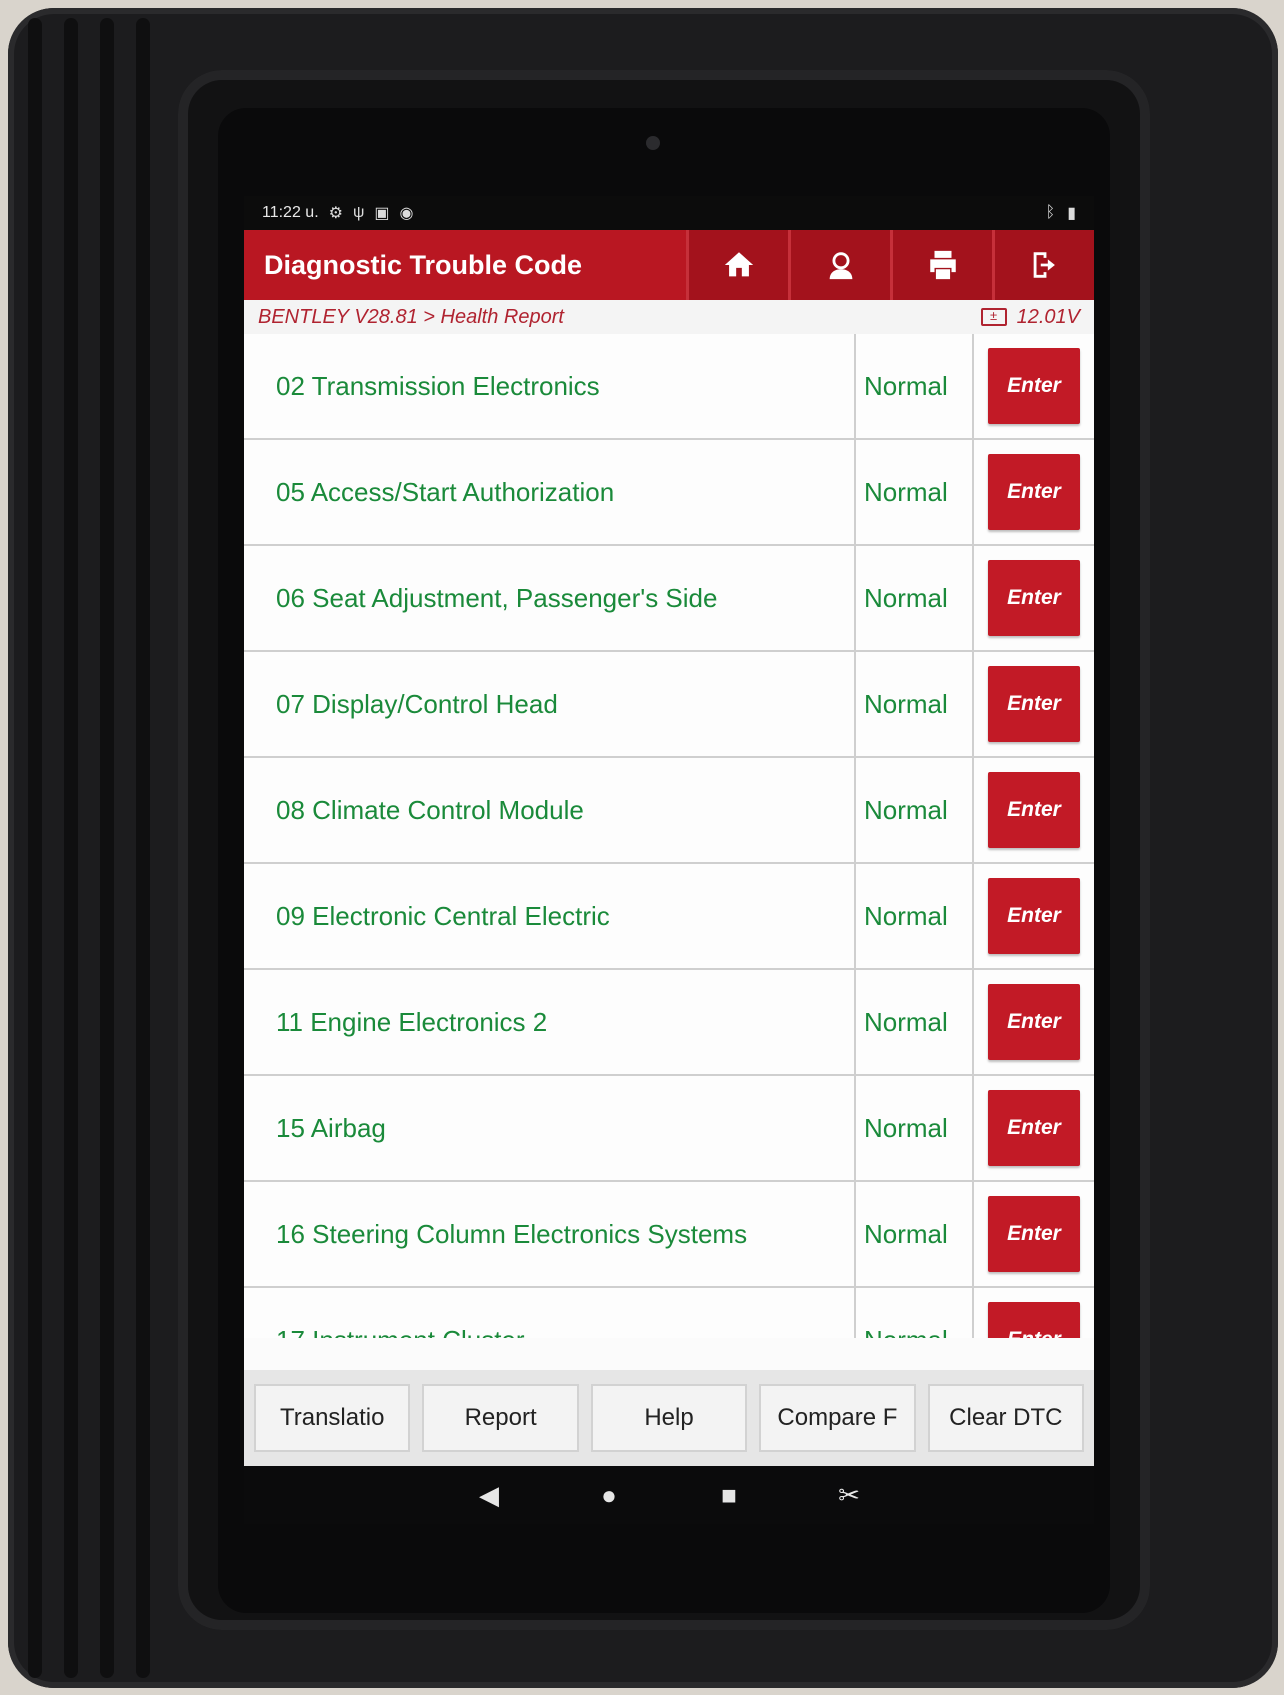  I want to click on system-name: 16 Steering Column Electronics Systems, so click(550, 1234).